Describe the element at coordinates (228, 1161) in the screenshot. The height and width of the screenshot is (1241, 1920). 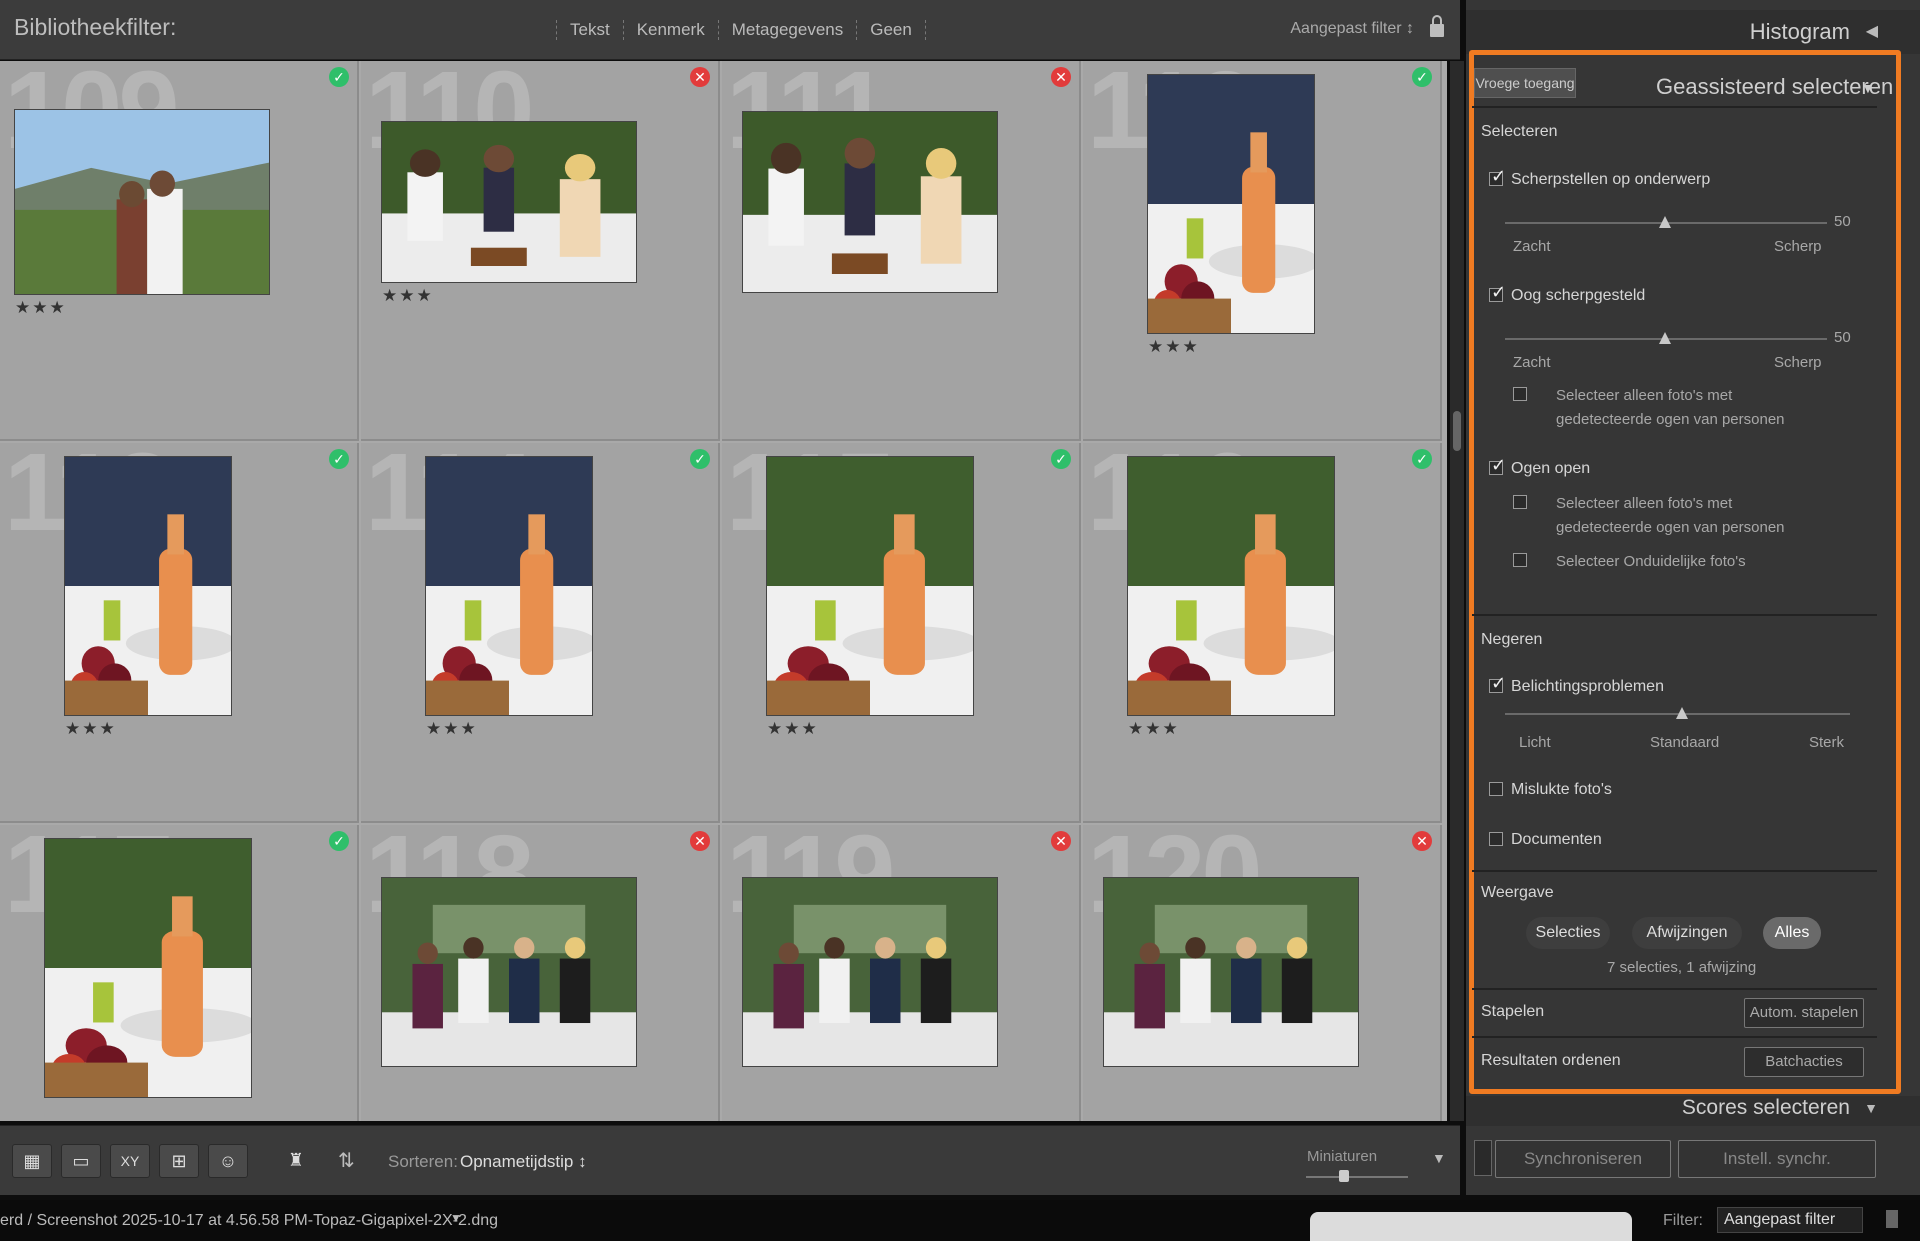
I see `people-view-icon: ☺` at that location.